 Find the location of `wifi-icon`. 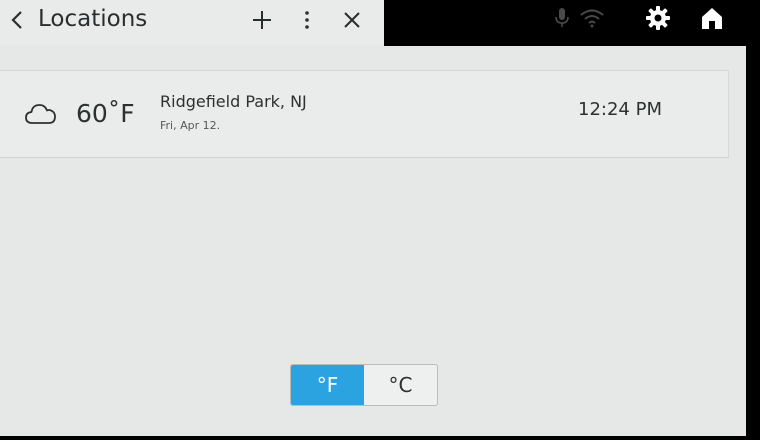

wifi-icon is located at coordinates (592, 18).